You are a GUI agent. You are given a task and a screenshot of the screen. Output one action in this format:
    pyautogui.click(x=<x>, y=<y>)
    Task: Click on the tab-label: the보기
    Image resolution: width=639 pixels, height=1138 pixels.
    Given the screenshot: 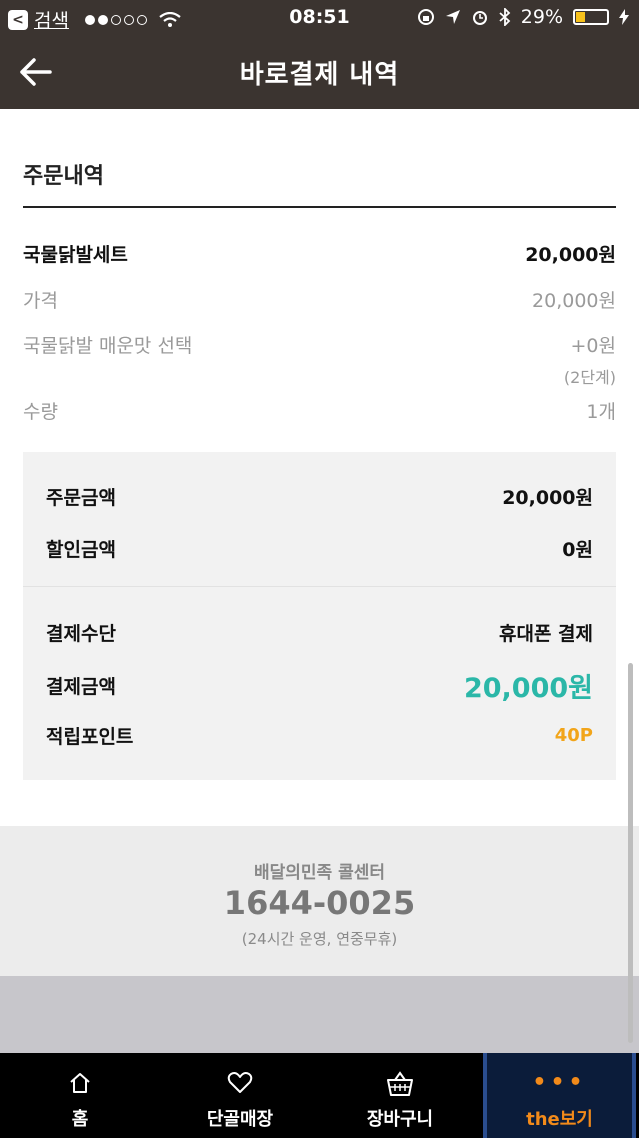 What is the action you would take?
    pyautogui.click(x=559, y=1119)
    